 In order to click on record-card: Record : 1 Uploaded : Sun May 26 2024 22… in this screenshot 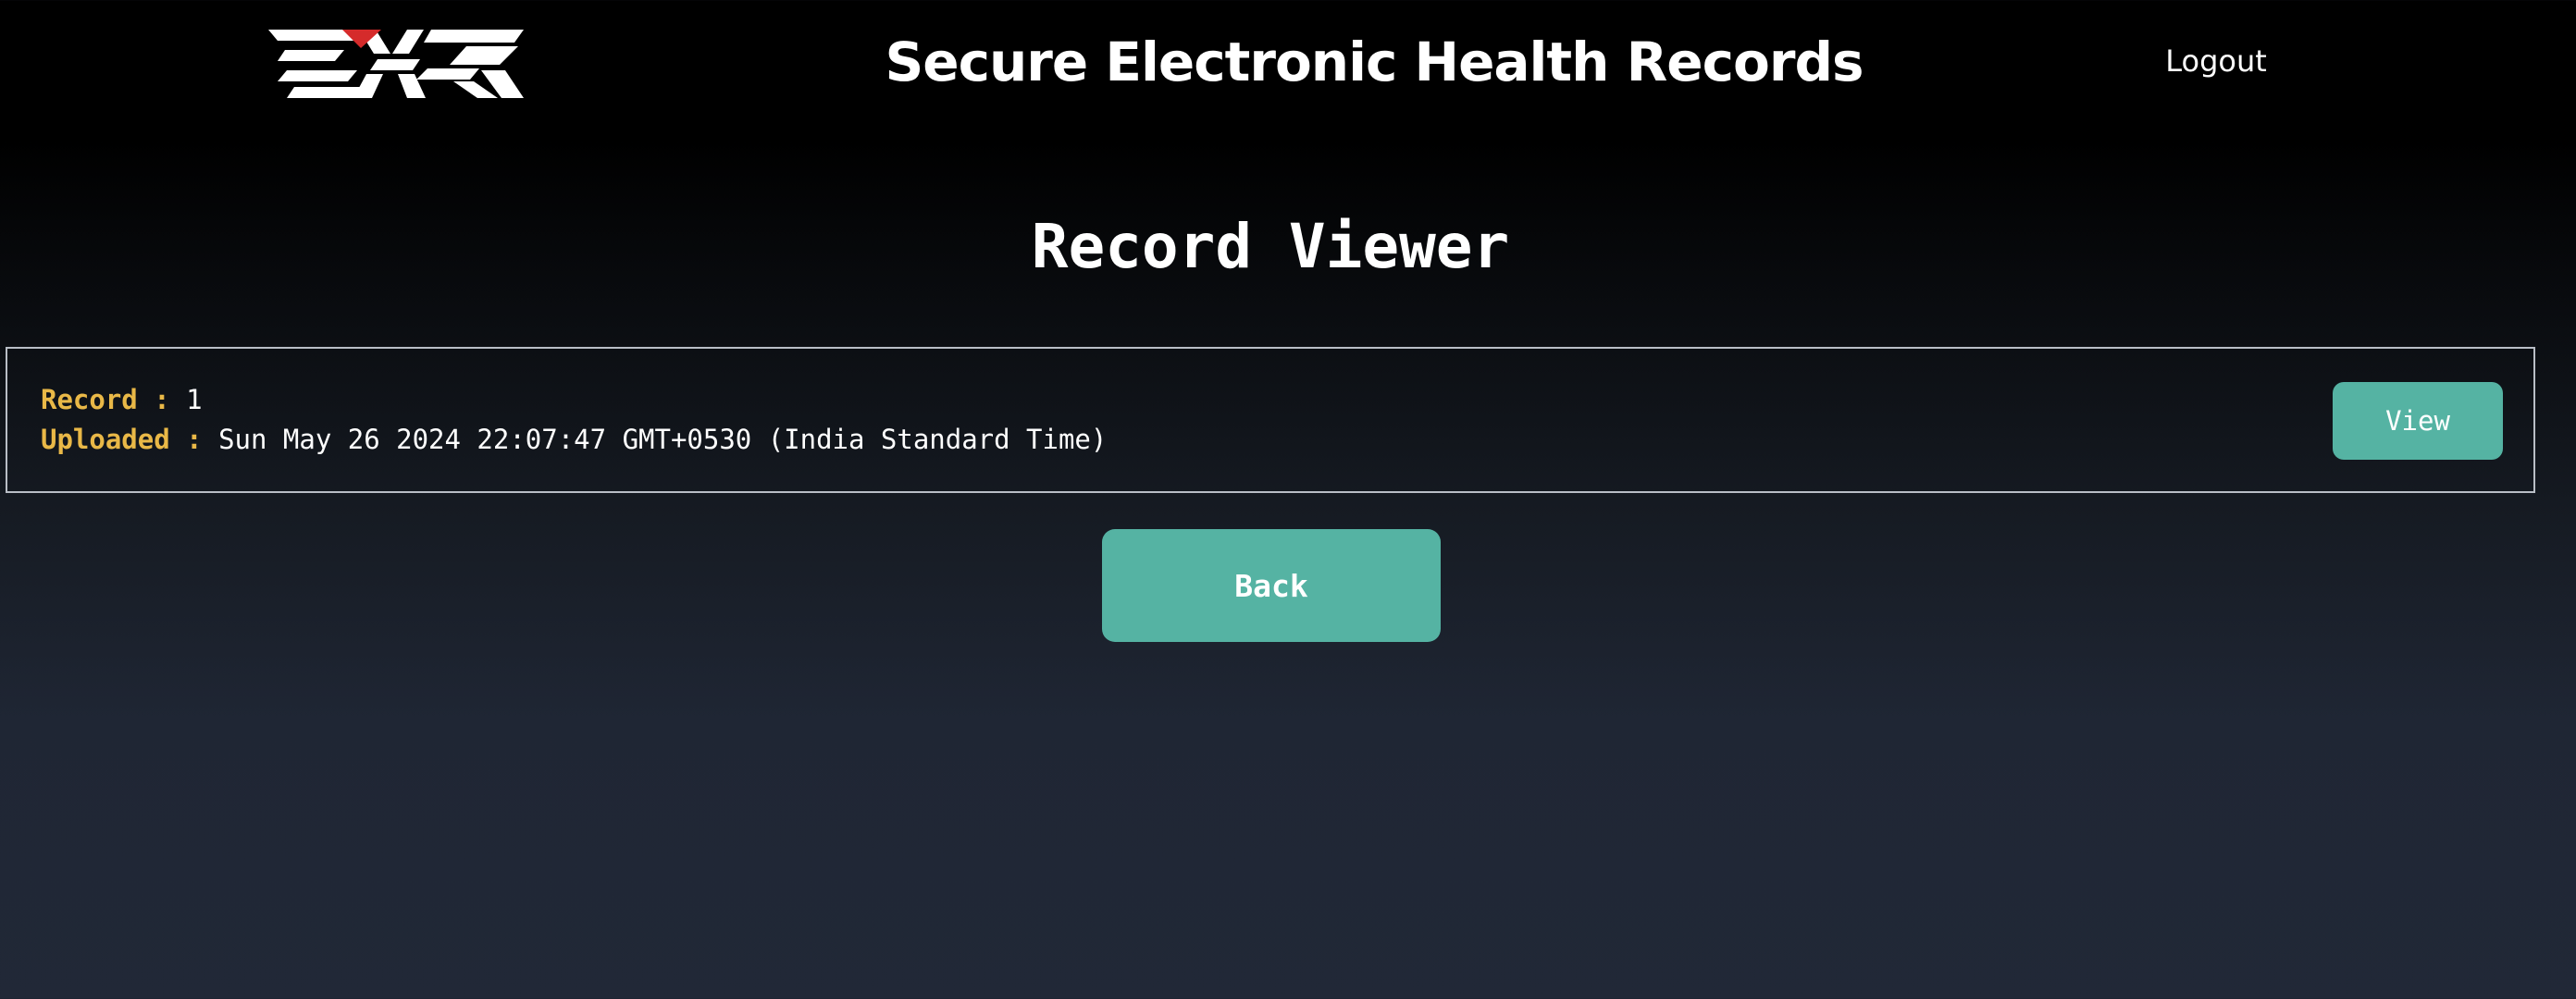, I will do `click(1271, 420)`.